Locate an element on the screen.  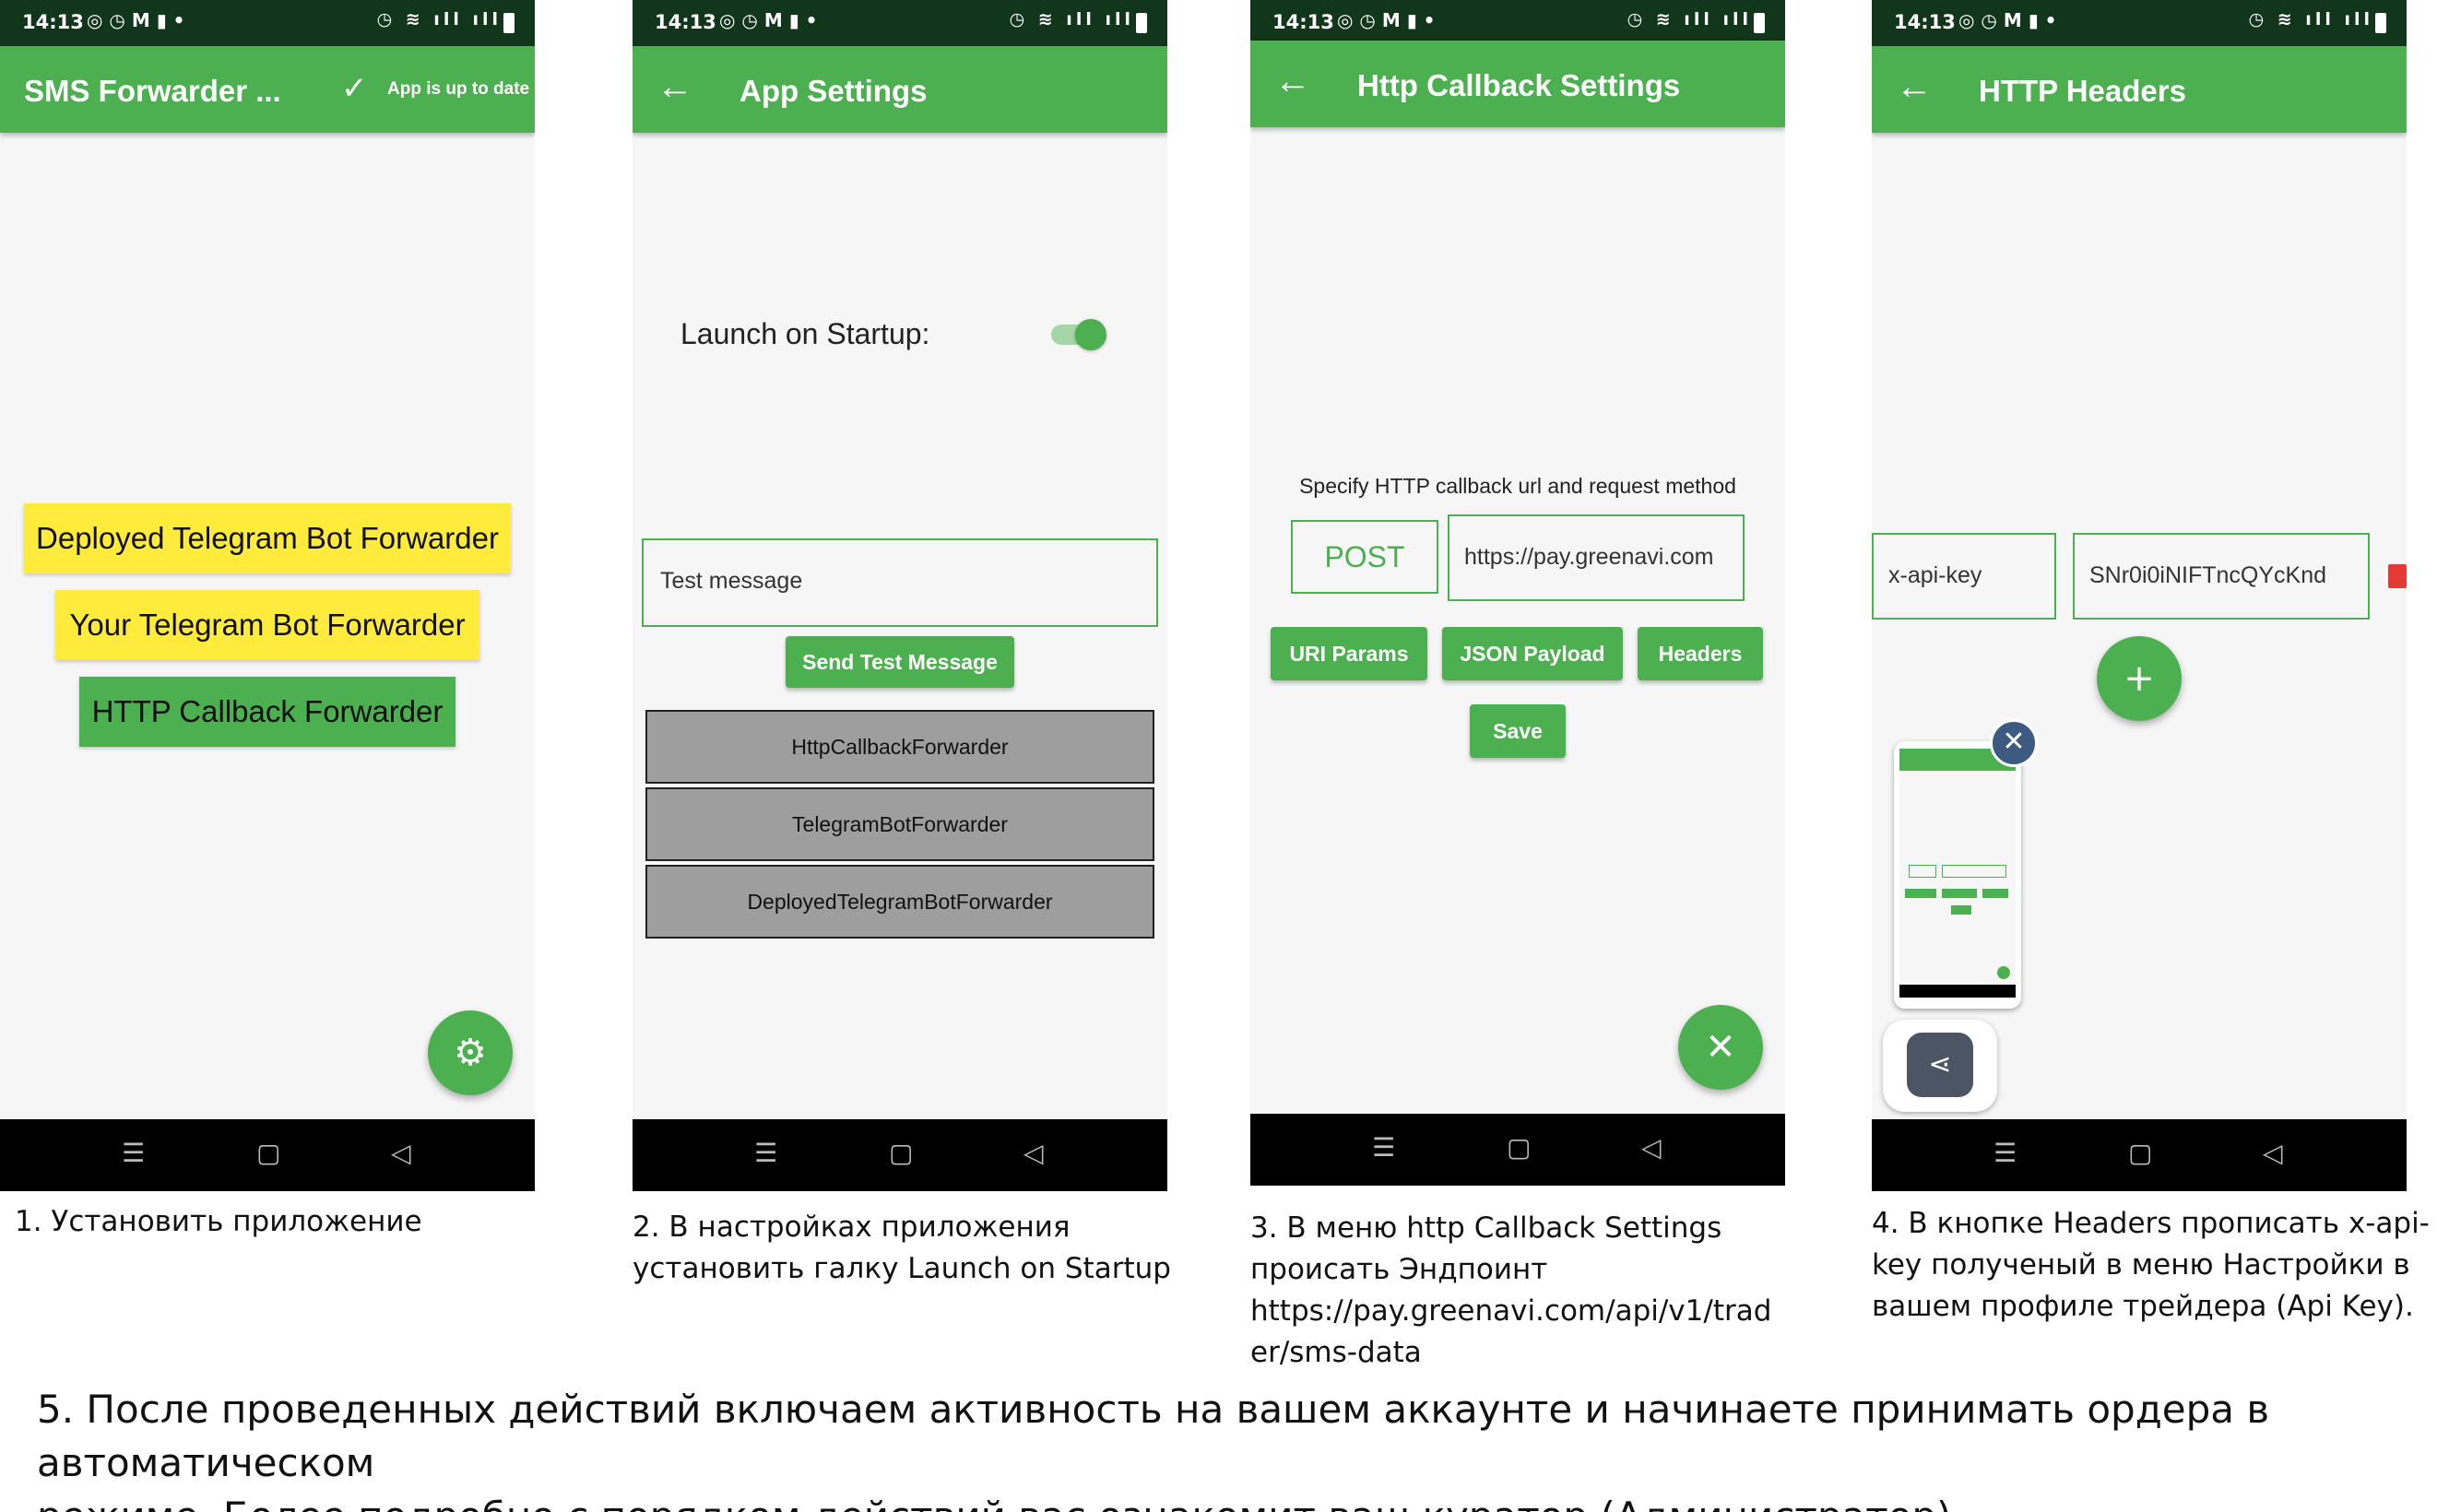
uri-params-button: URI Params is located at coordinates (1349, 653).